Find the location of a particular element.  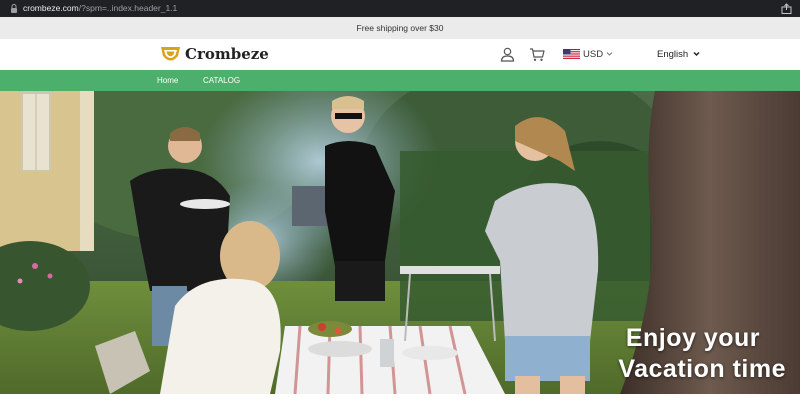

hero-headline-line2: Vacation time is located at coordinates (702, 369).